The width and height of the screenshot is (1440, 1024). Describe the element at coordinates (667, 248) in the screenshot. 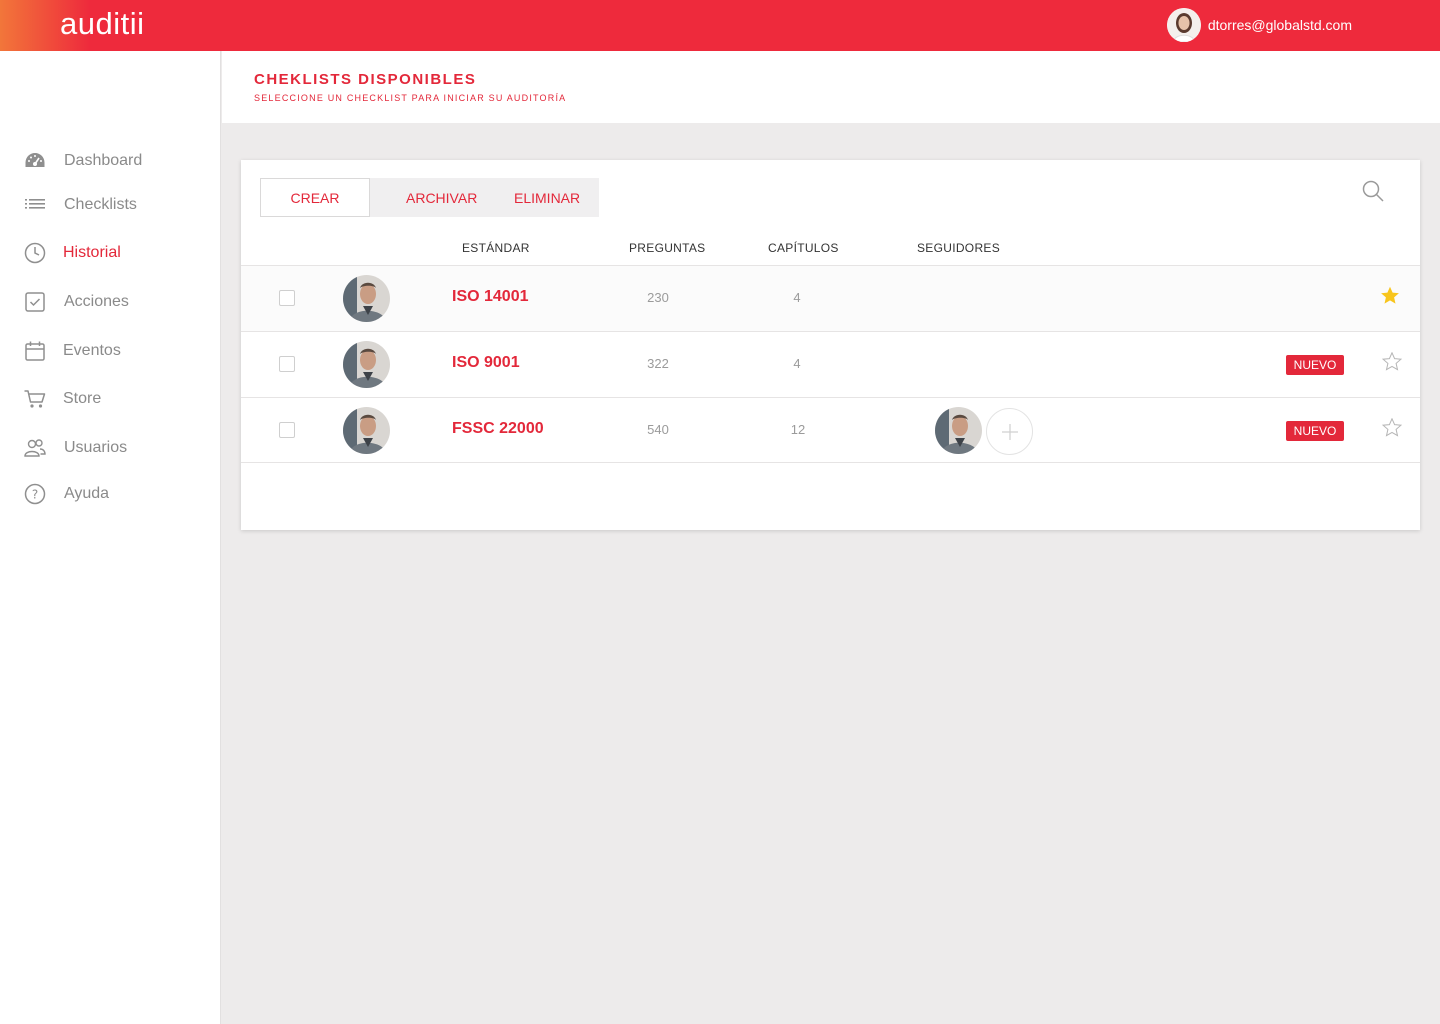

I see `column-header-preguntas: PREGUNTAS` at that location.